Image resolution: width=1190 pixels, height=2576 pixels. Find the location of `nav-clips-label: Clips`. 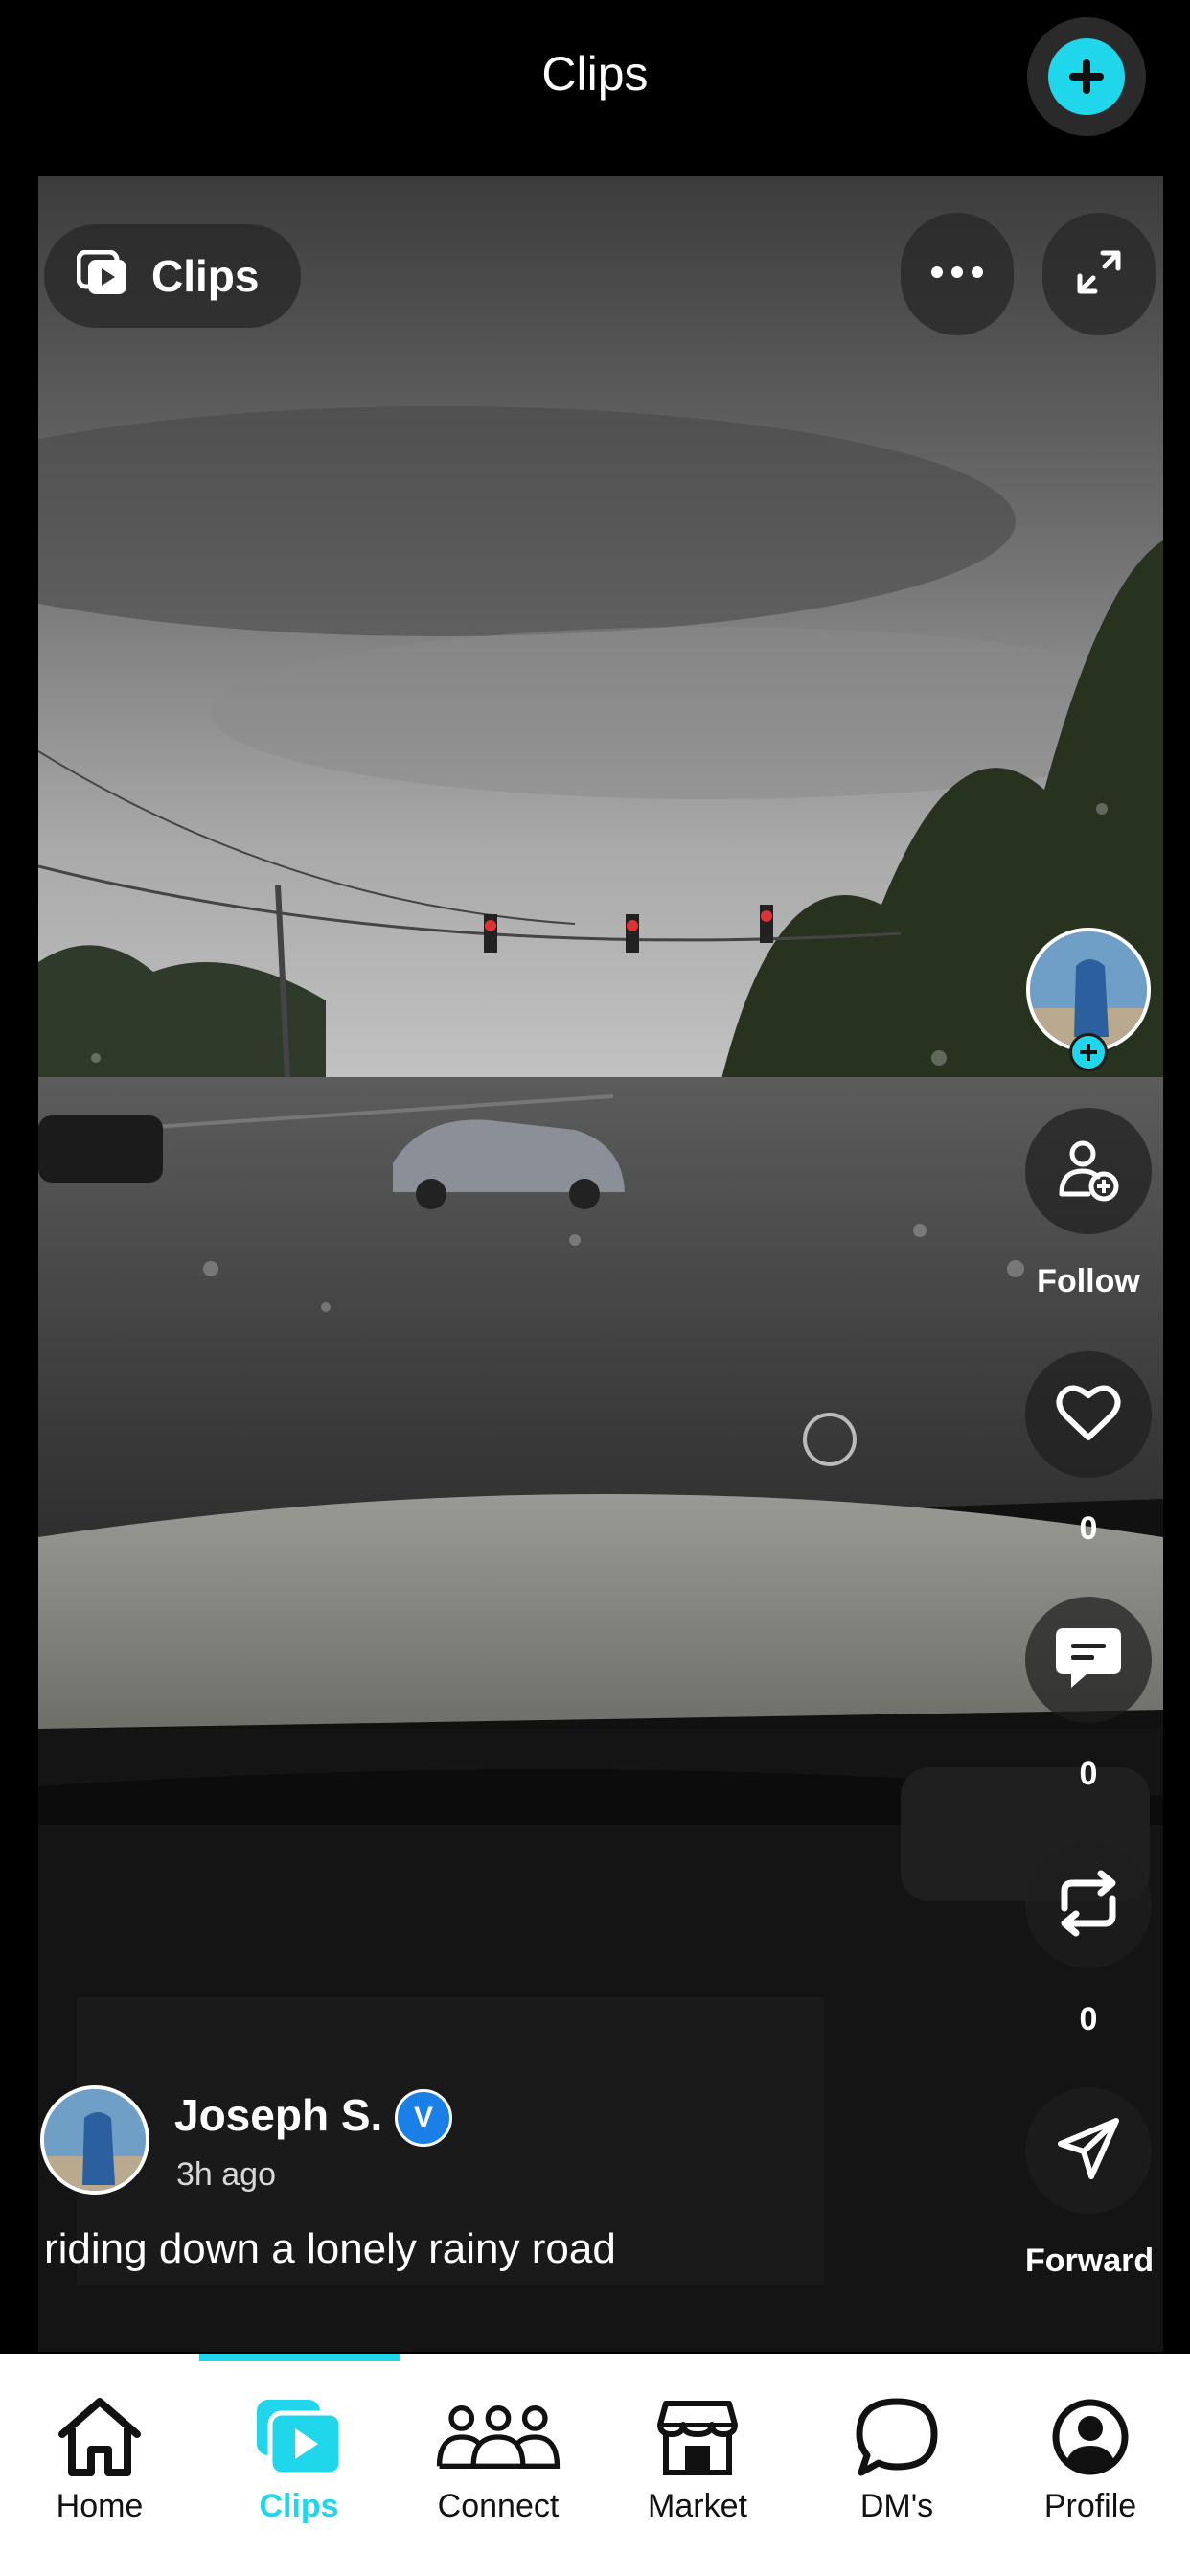

nav-clips-label: Clips is located at coordinates (299, 2506).